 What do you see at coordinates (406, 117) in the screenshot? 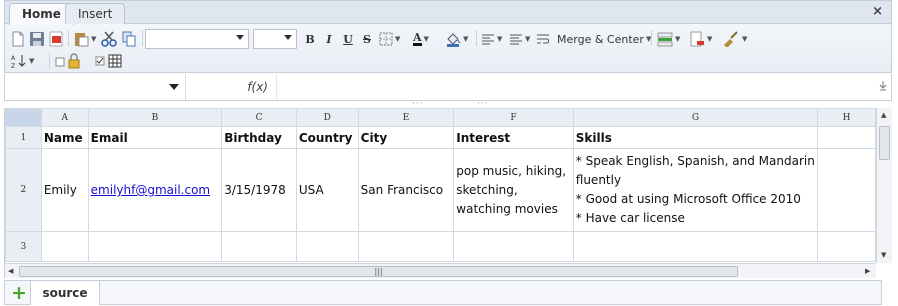
I see `column-header: E` at bounding box center [406, 117].